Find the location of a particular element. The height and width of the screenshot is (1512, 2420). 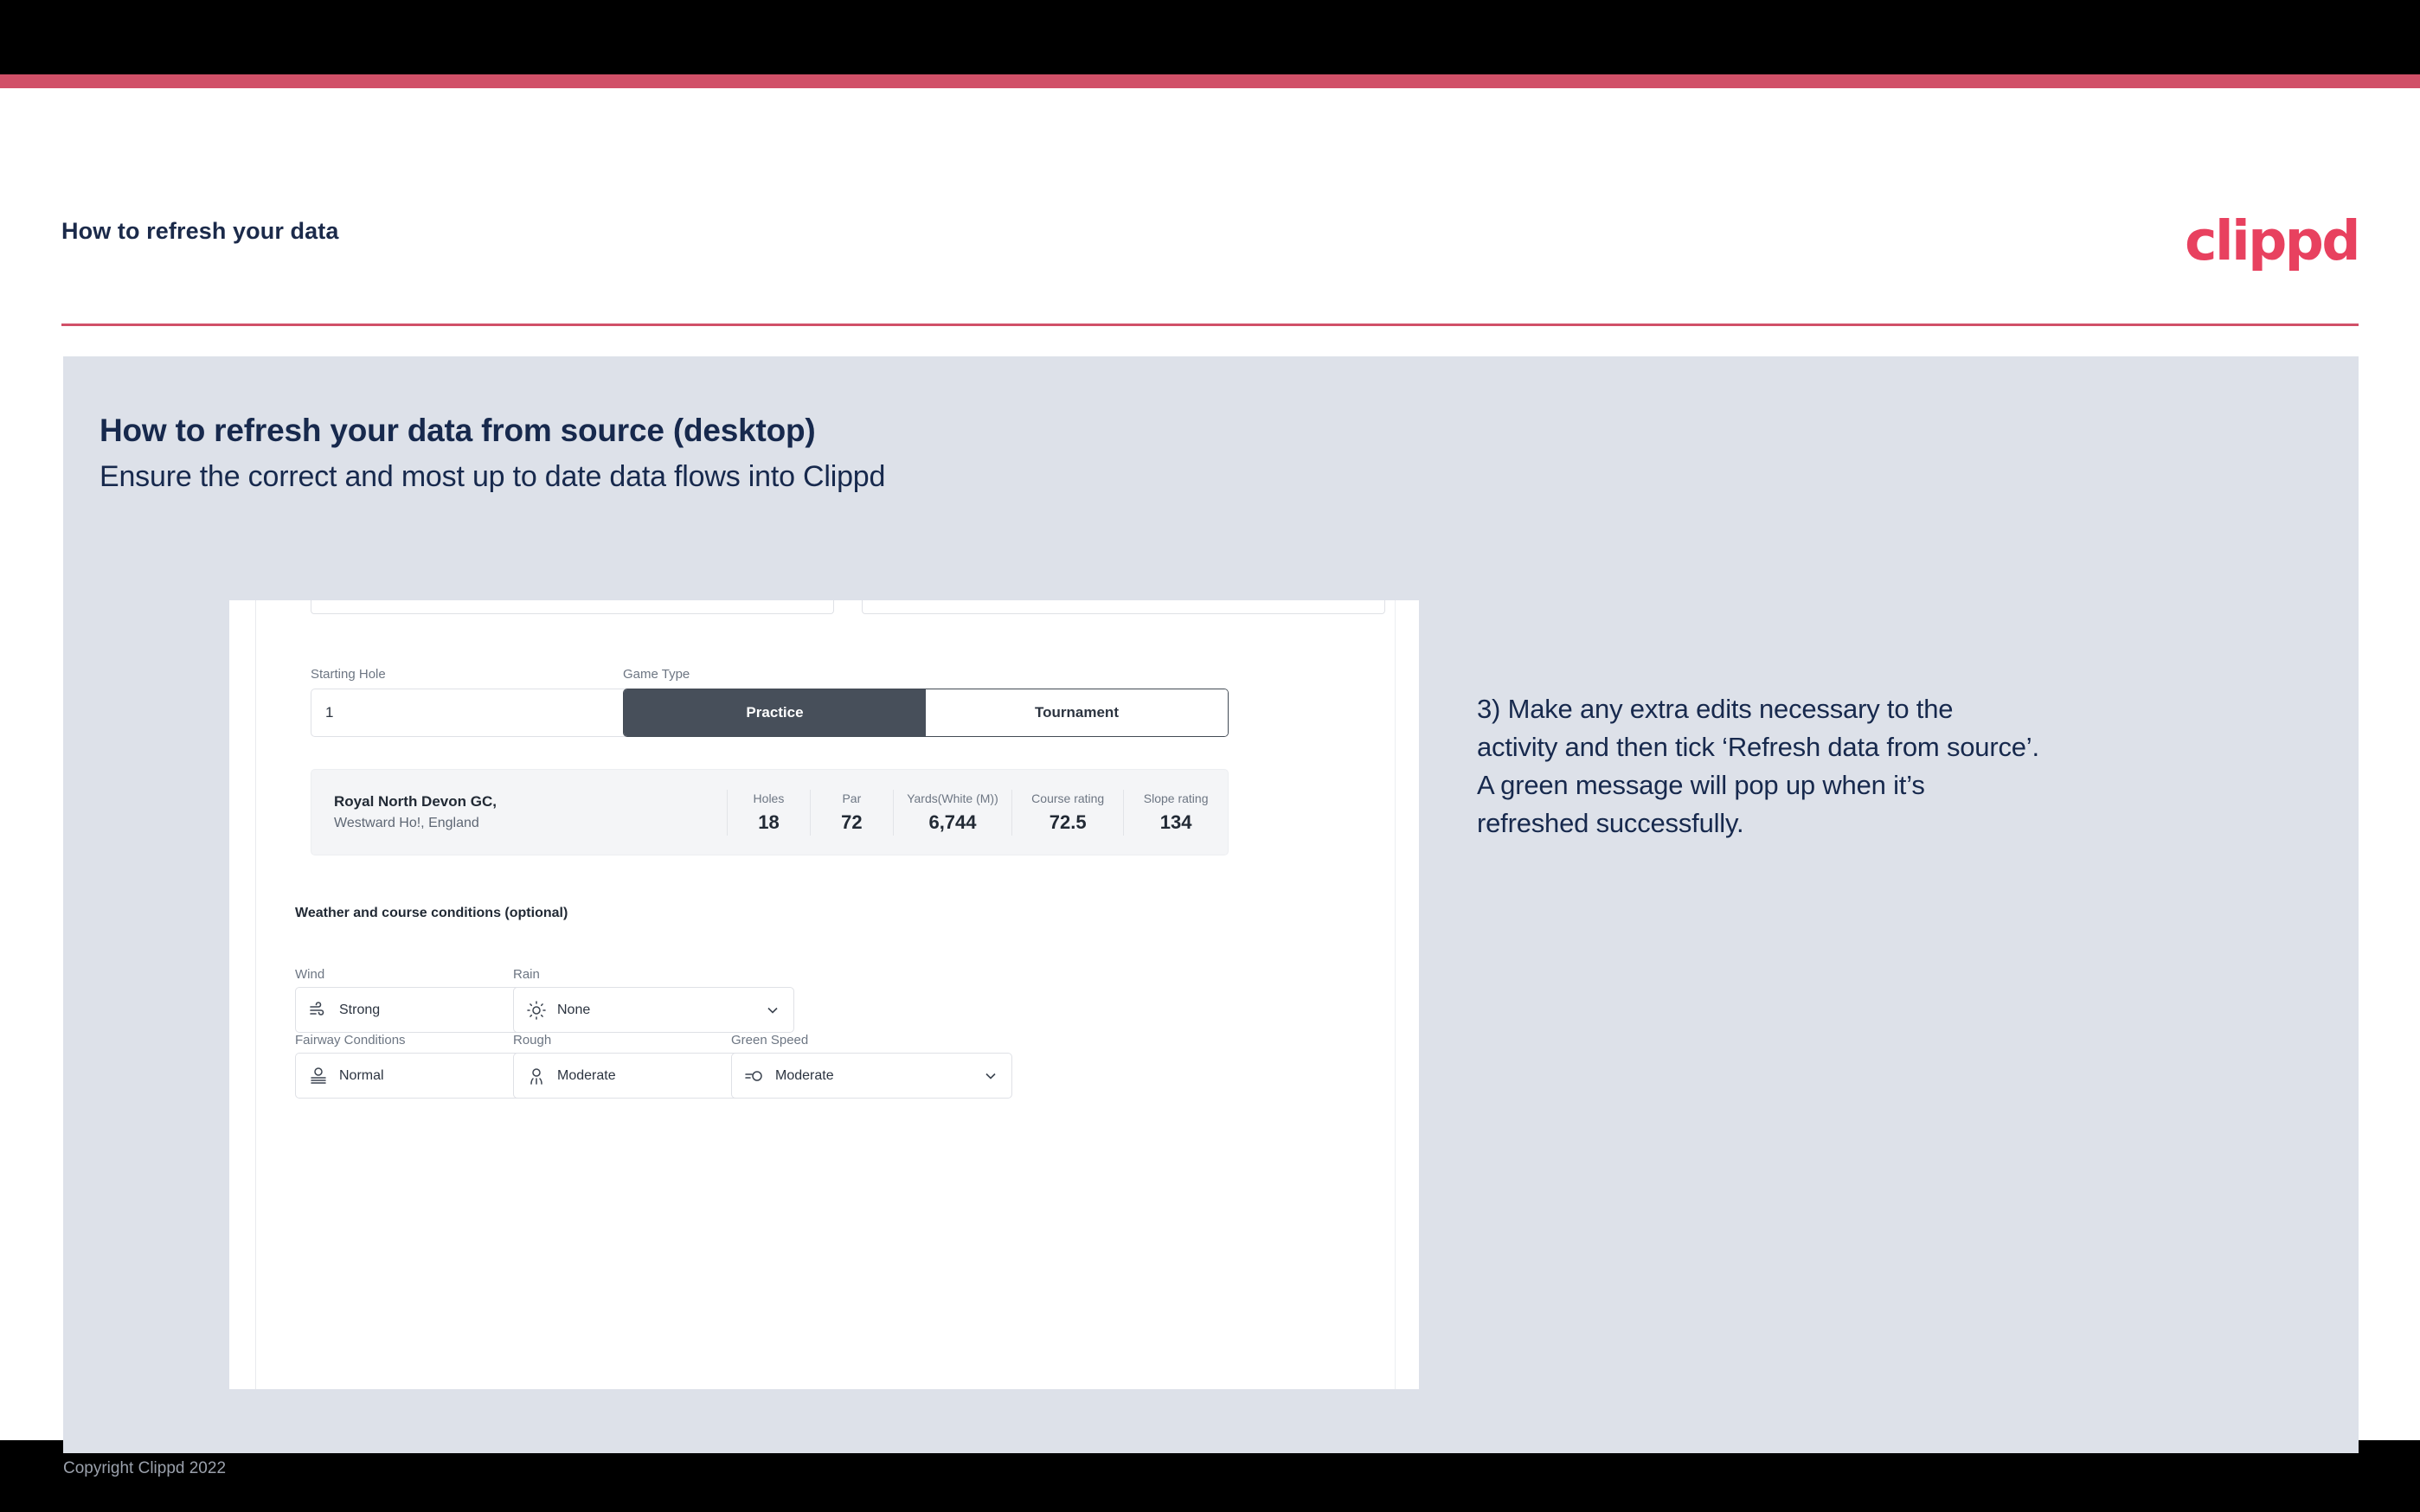

green-speed-select: Moderate is located at coordinates (871, 1076).